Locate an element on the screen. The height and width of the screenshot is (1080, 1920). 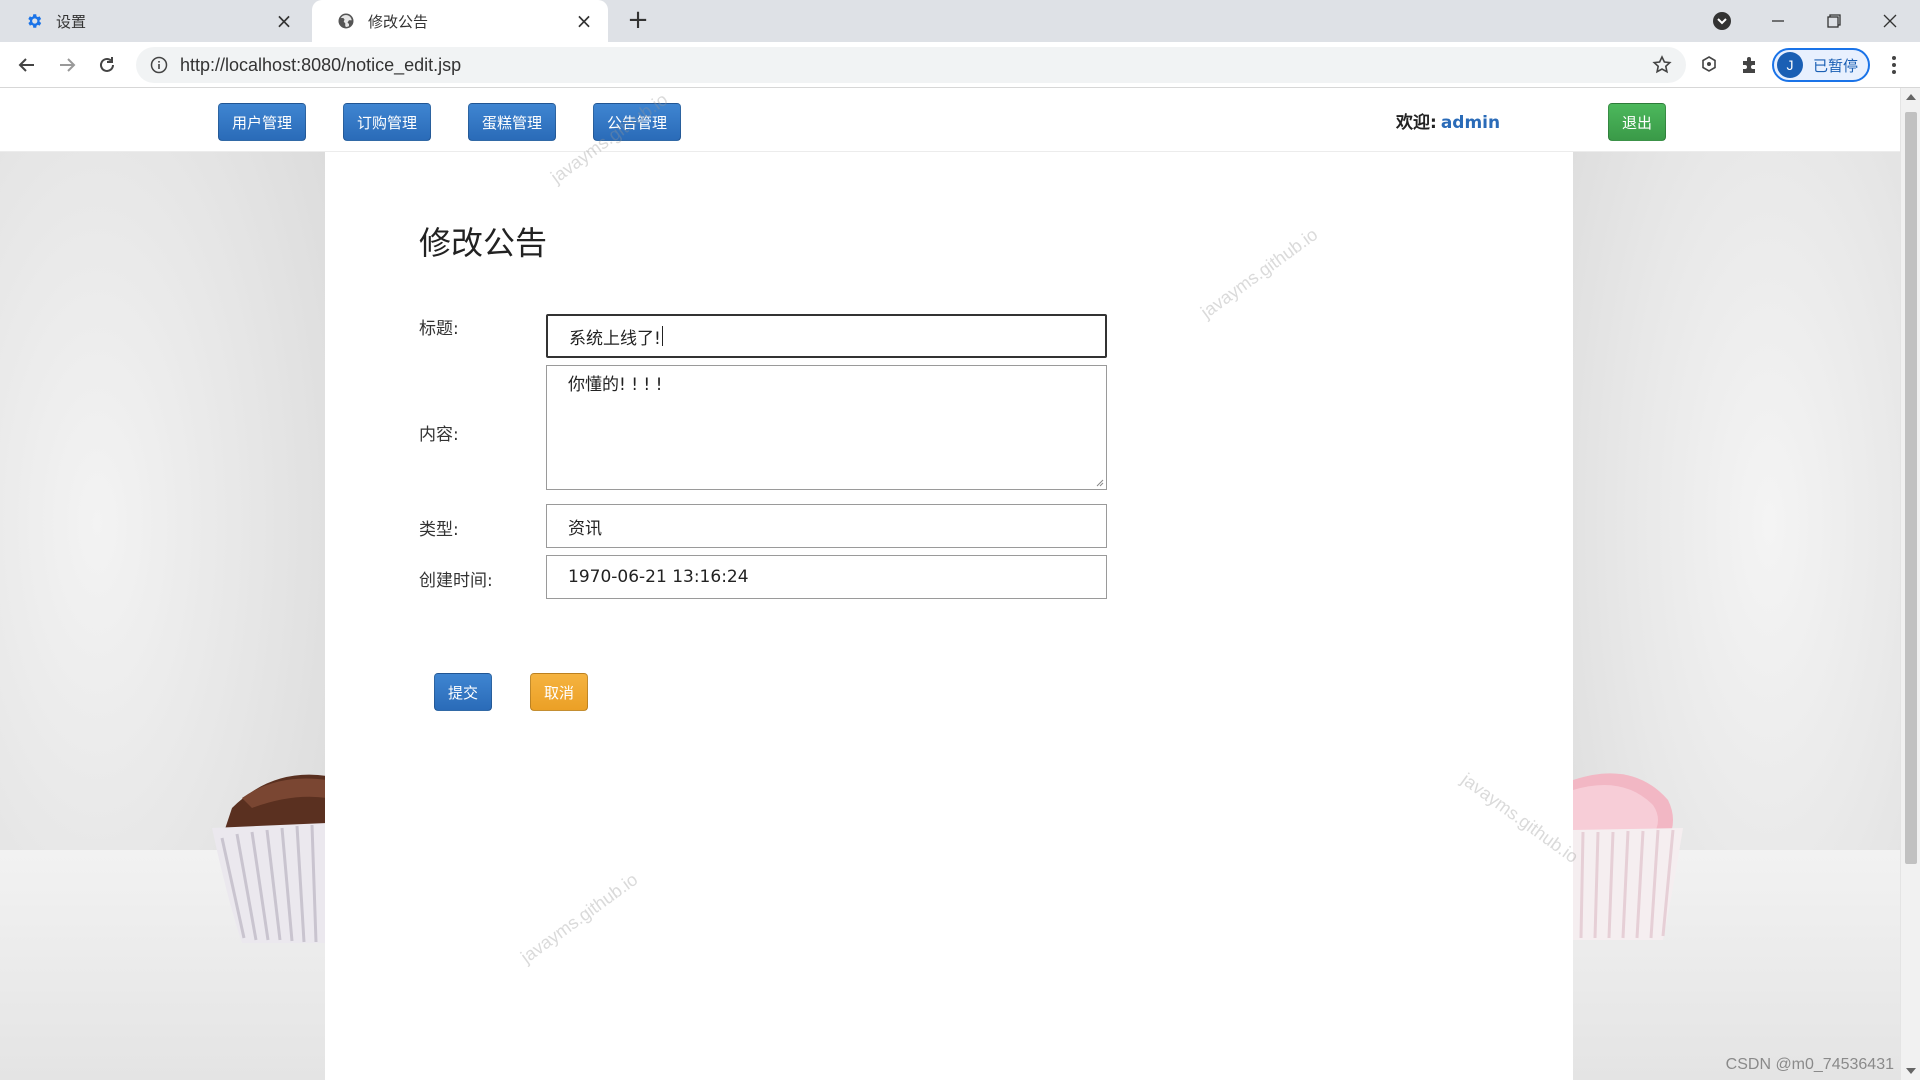
forward-button is located at coordinates (67, 65).